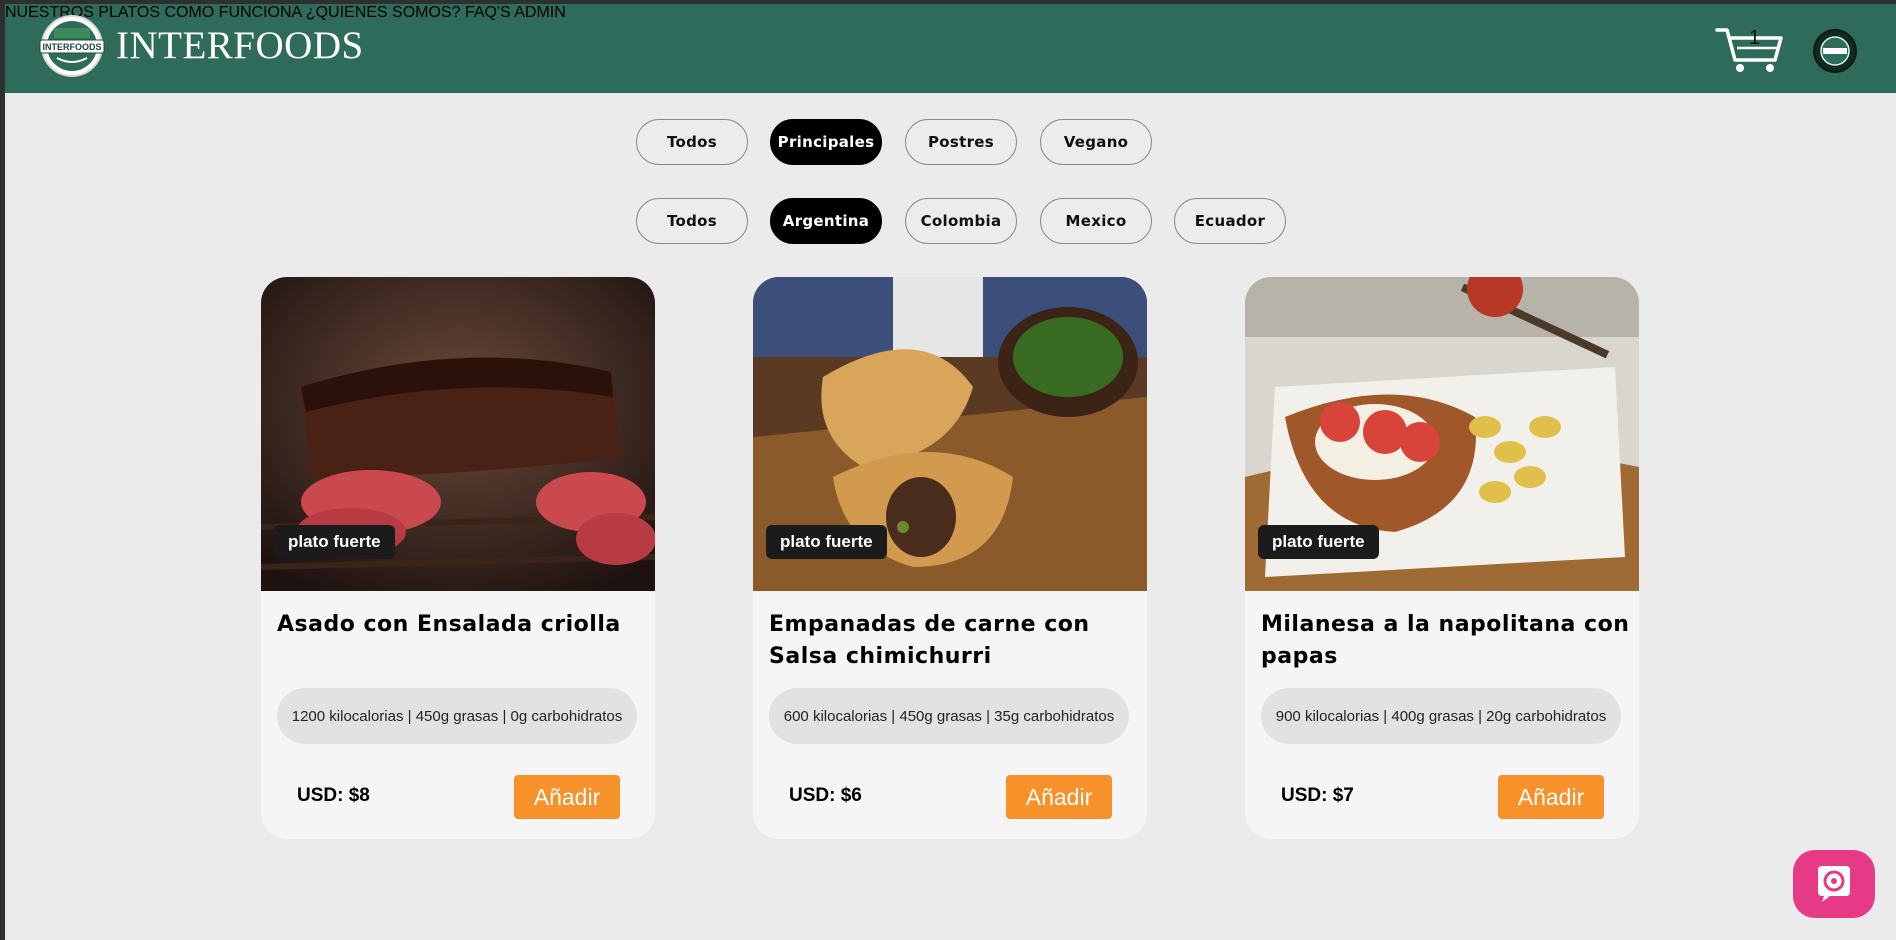  What do you see at coordinates (692, 142) in the screenshot?
I see `filter-category-todos: Todos` at bounding box center [692, 142].